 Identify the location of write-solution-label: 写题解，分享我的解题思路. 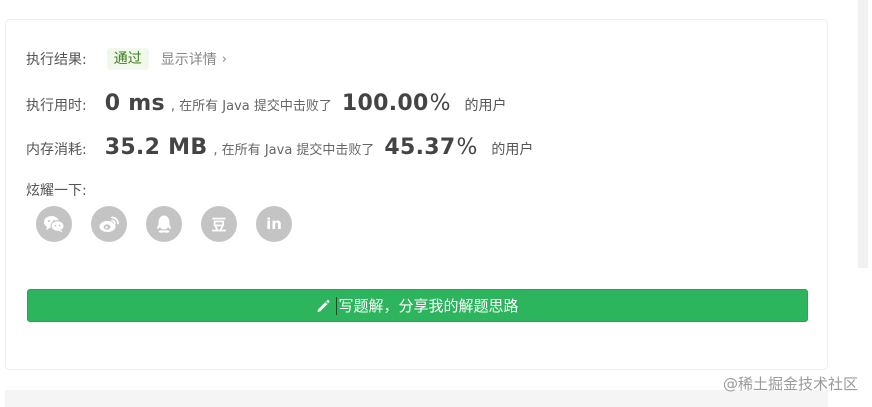
(428, 306).